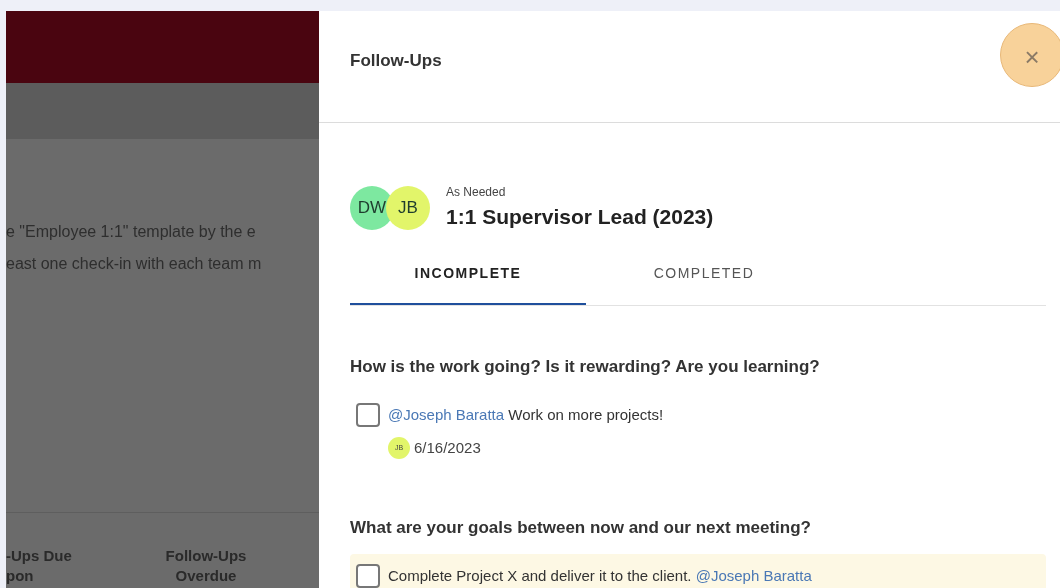  Describe the element at coordinates (206, 566) in the screenshot. I see `stat-label: Follow-Ups Overdue` at that location.